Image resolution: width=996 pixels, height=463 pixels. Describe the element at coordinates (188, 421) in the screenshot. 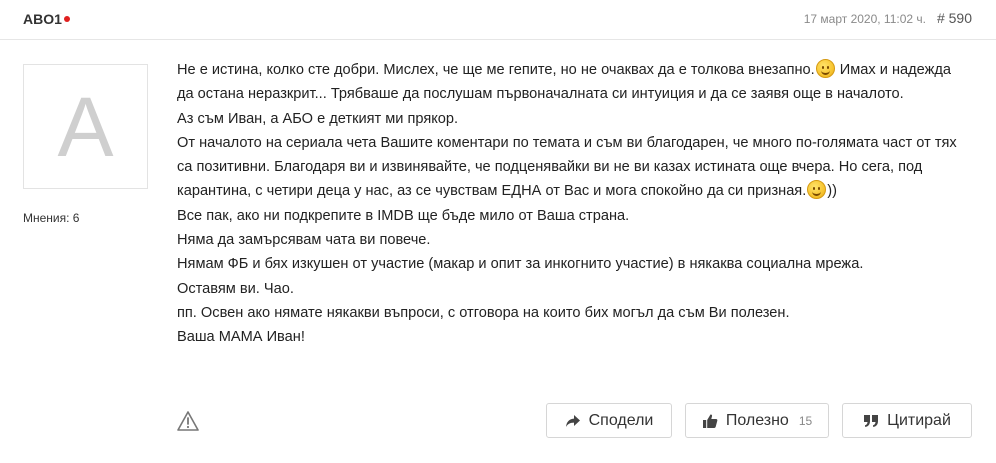

I see `warning-icon` at that location.